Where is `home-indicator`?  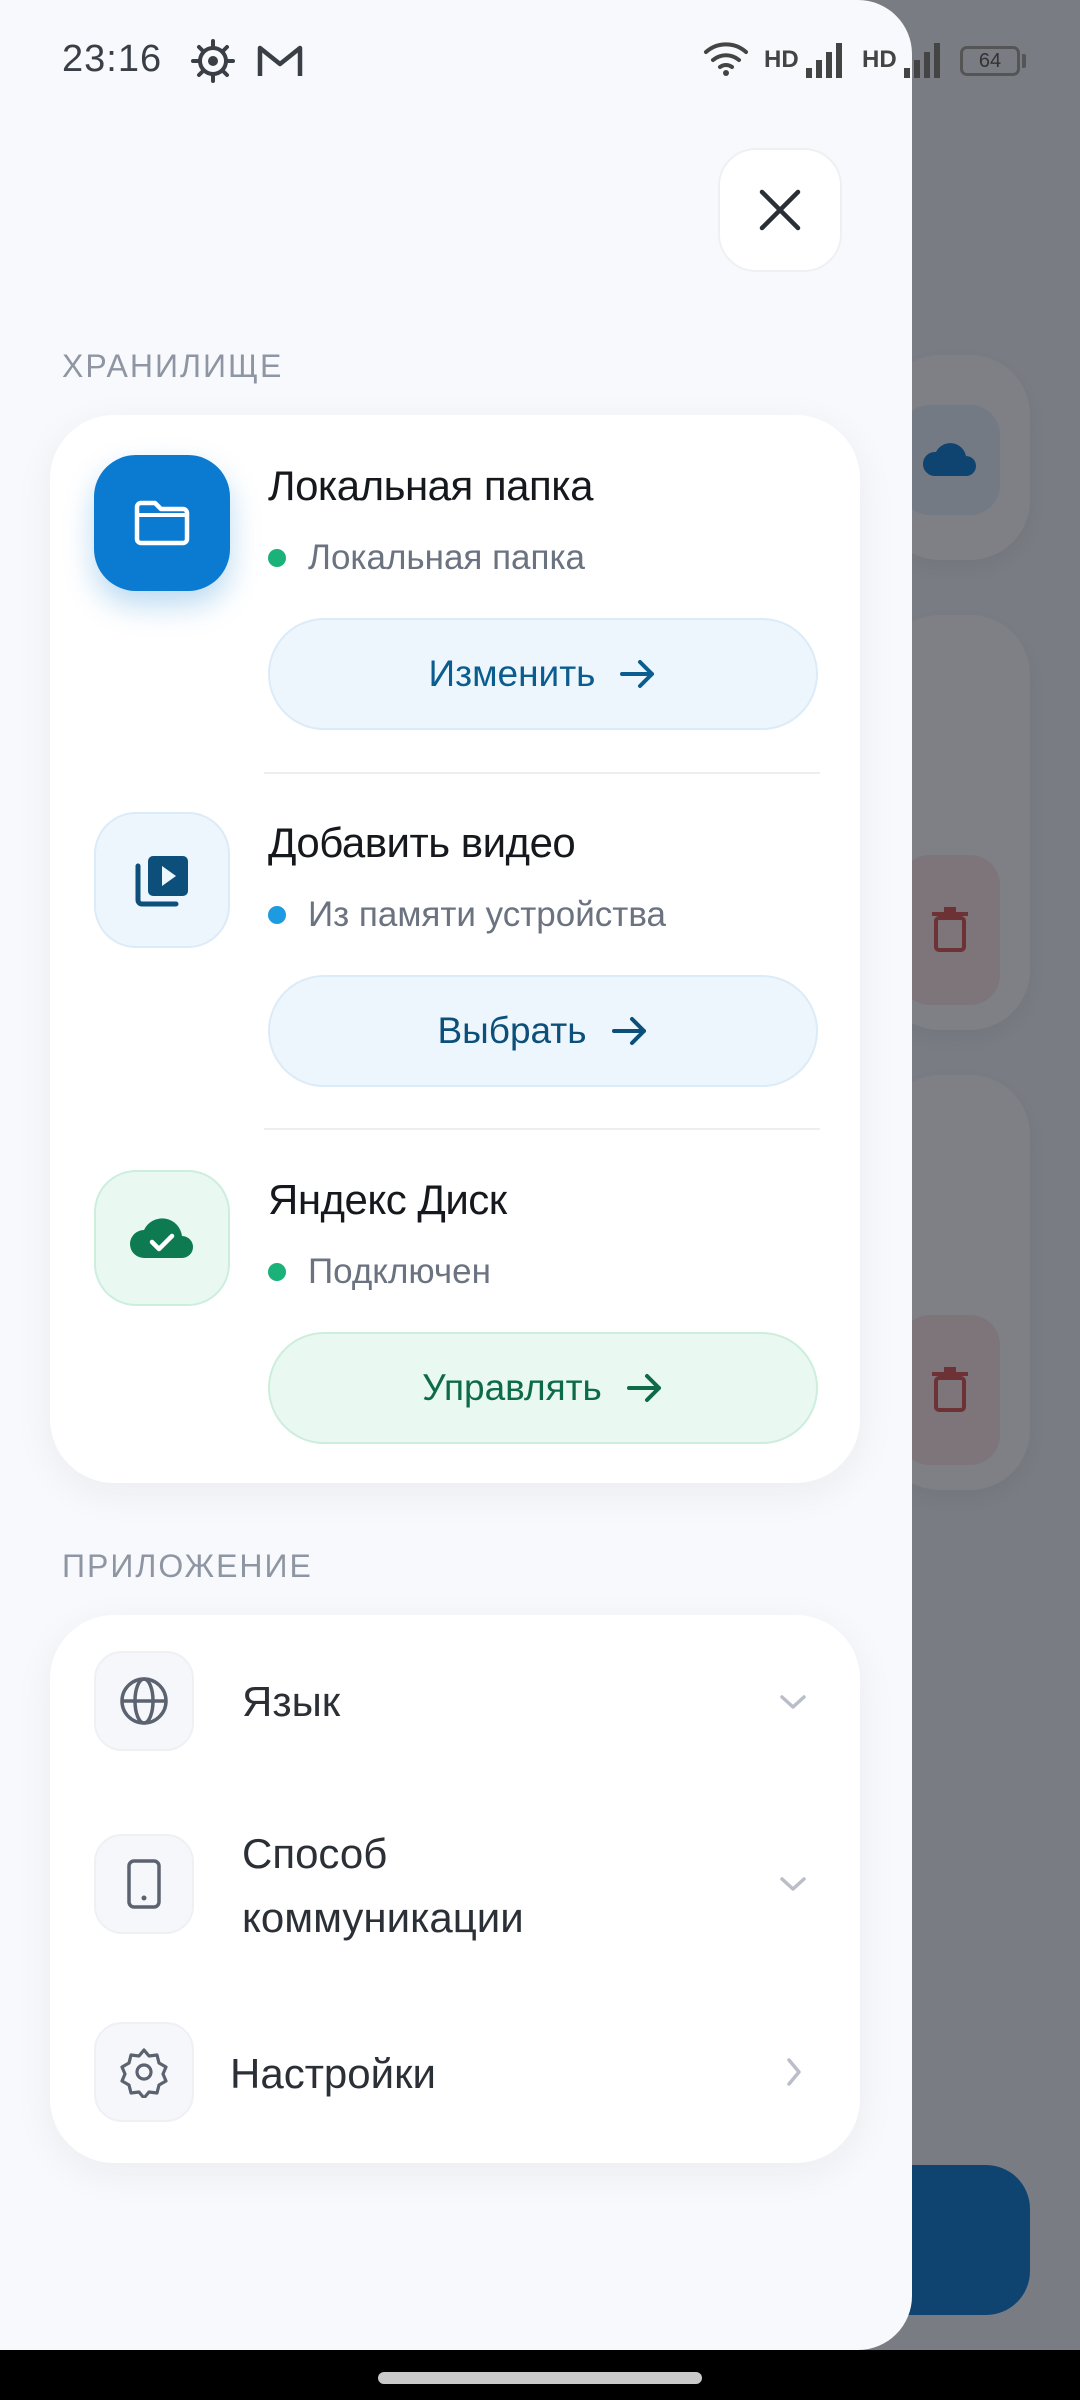 home-indicator is located at coordinates (540, 2378).